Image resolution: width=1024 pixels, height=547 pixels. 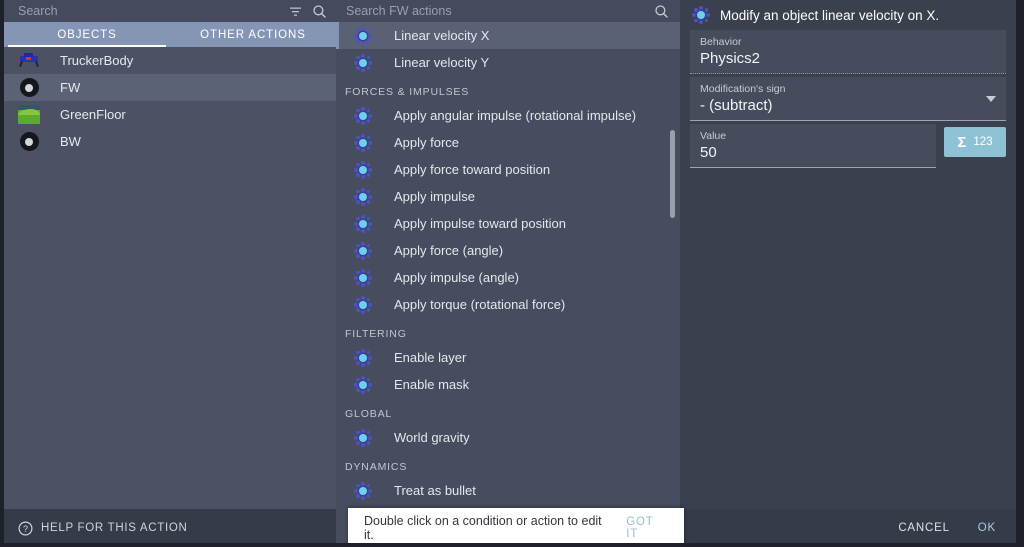 I want to click on behavior-field: Behavior, so click(x=848, y=52).